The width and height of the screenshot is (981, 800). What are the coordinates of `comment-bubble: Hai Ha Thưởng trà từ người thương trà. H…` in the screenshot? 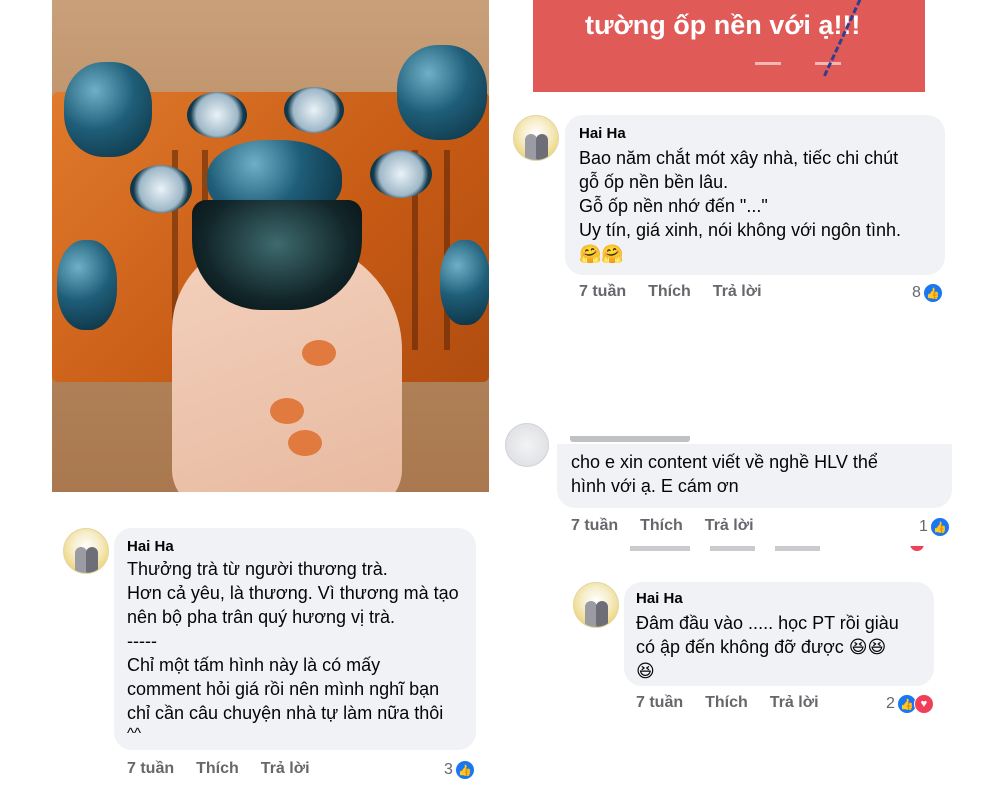 It's located at (295, 639).